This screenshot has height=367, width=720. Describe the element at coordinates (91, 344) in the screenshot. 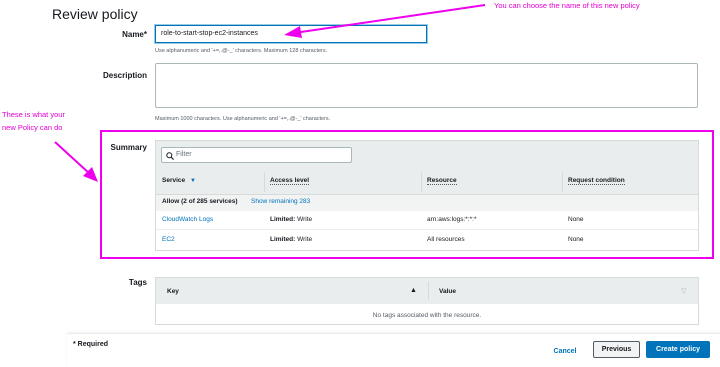

I see `required-note: * Required` at that location.